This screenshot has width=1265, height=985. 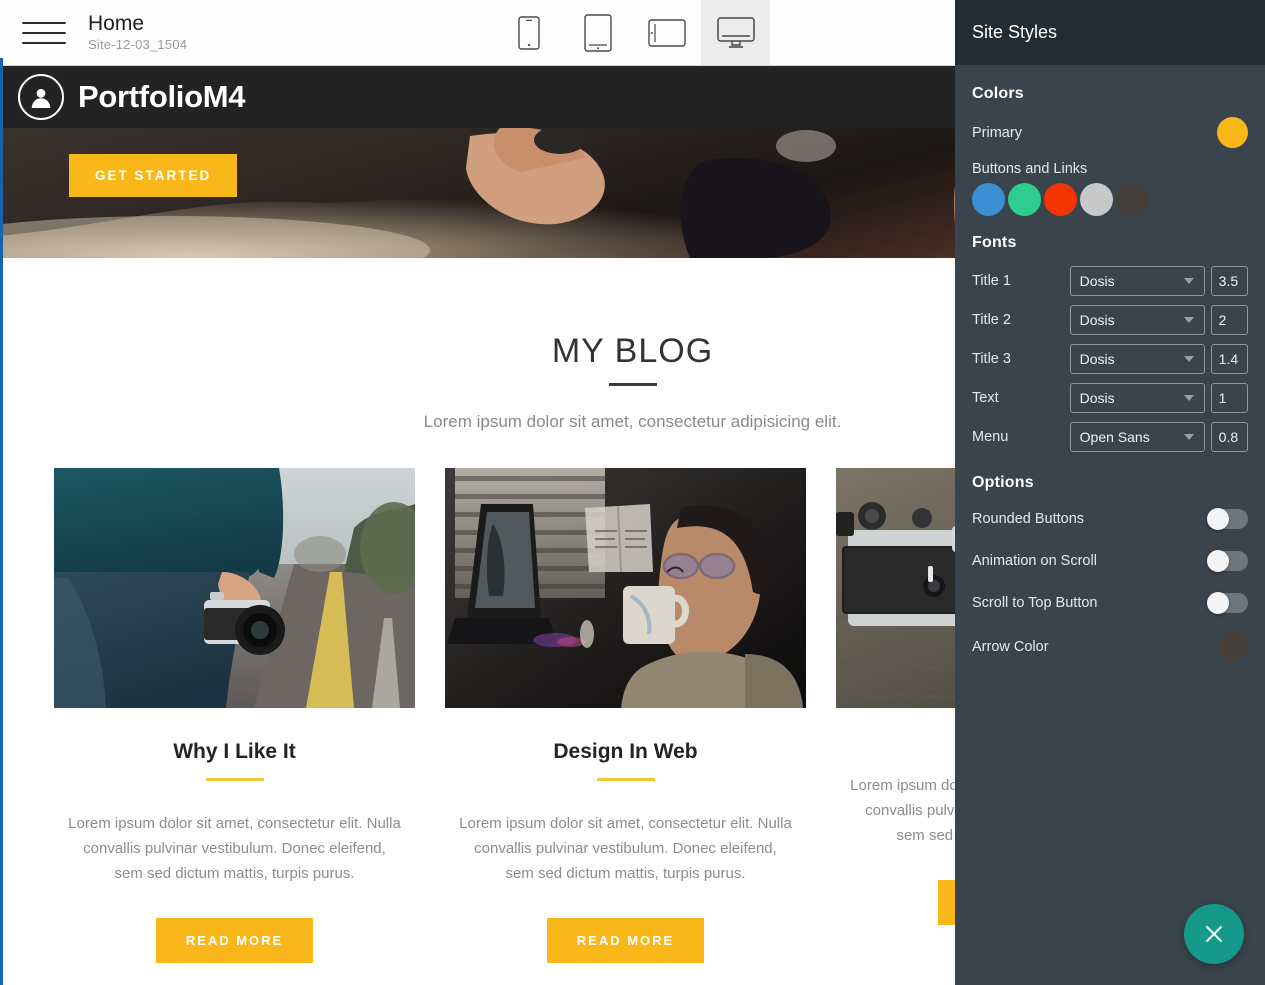 I want to click on buttons-links-label: Buttons and Links, so click(x=1030, y=169).